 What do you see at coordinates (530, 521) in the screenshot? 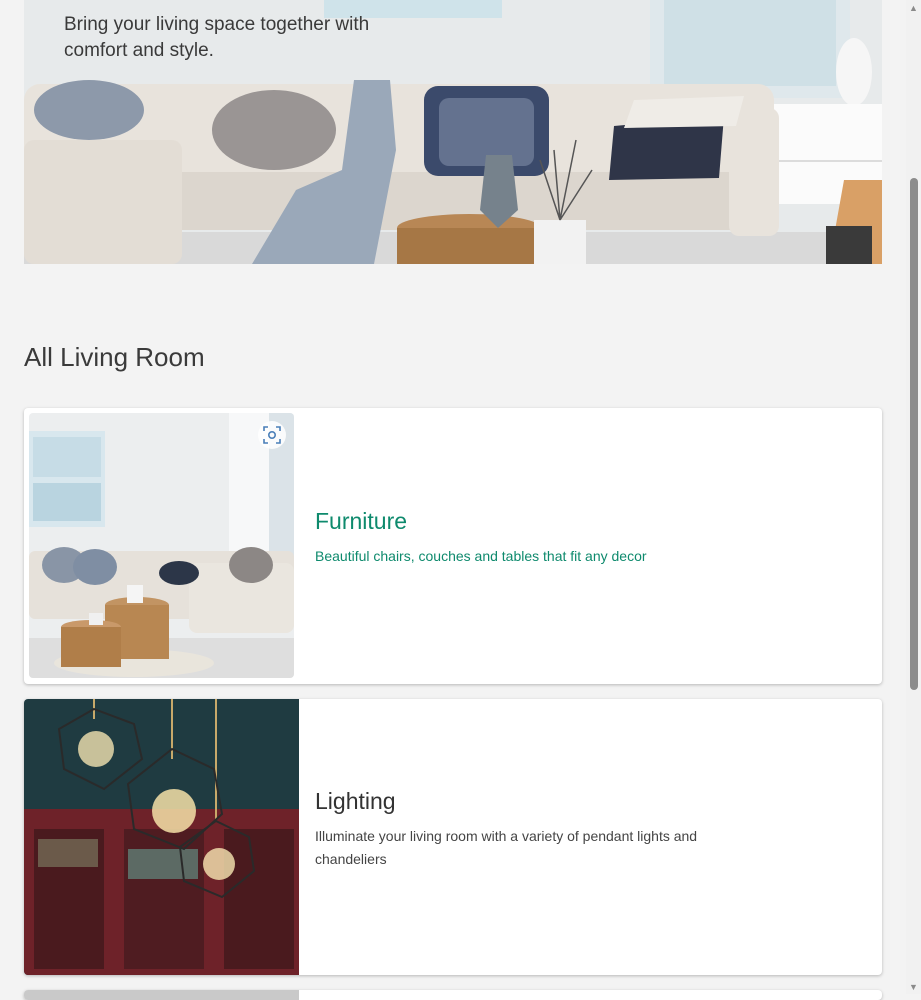
I see `card-title: Furniture` at bounding box center [530, 521].